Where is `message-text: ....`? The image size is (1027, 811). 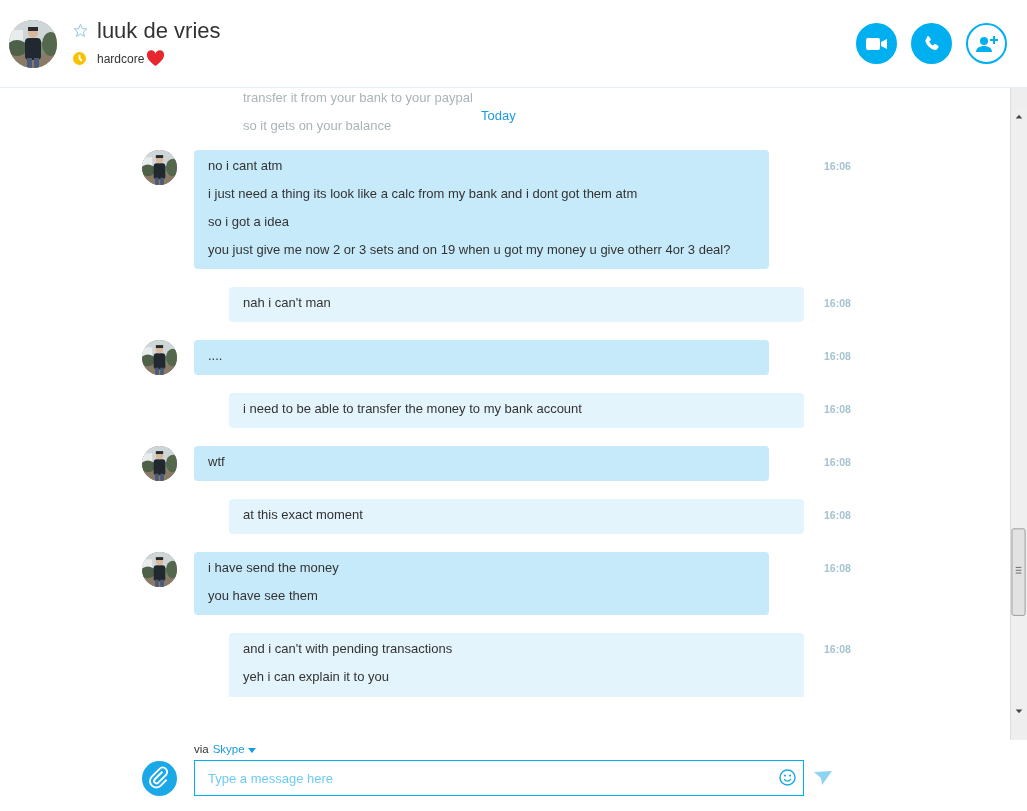
message-text: .... is located at coordinates (216, 356).